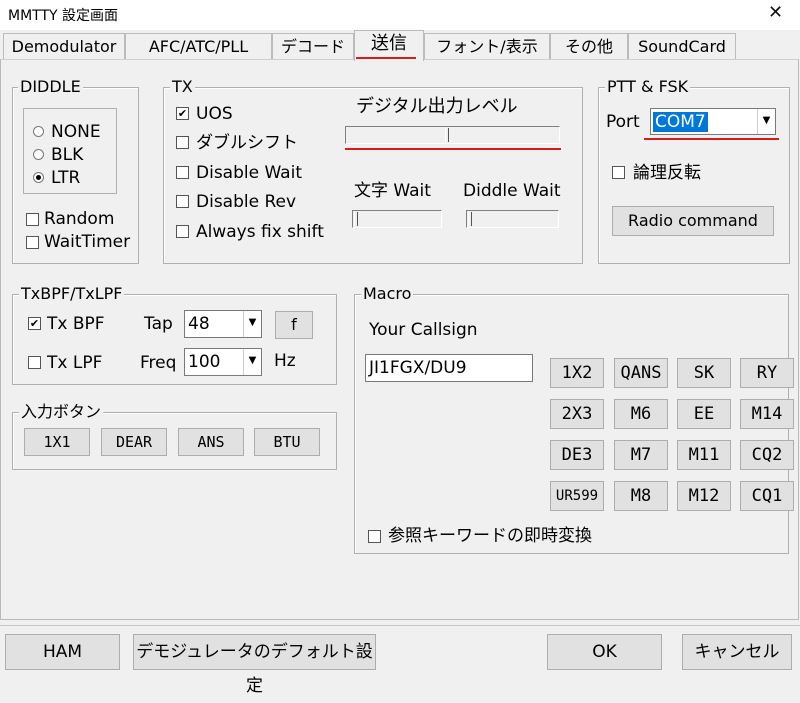 The image size is (800, 703). Describe the element at coordinates (704, 455) in the screenshot. I see `macro-button: M11` at that location.